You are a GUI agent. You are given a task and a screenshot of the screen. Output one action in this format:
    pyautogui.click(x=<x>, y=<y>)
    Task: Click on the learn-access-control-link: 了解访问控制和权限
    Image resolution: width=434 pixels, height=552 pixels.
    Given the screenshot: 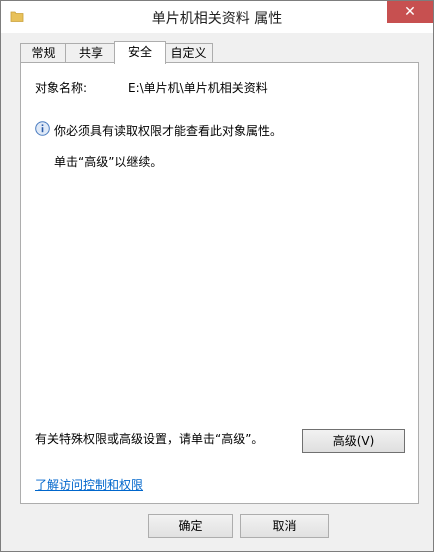 What is the action you would take?
    pyautogui.click(x=89, y=484)
    